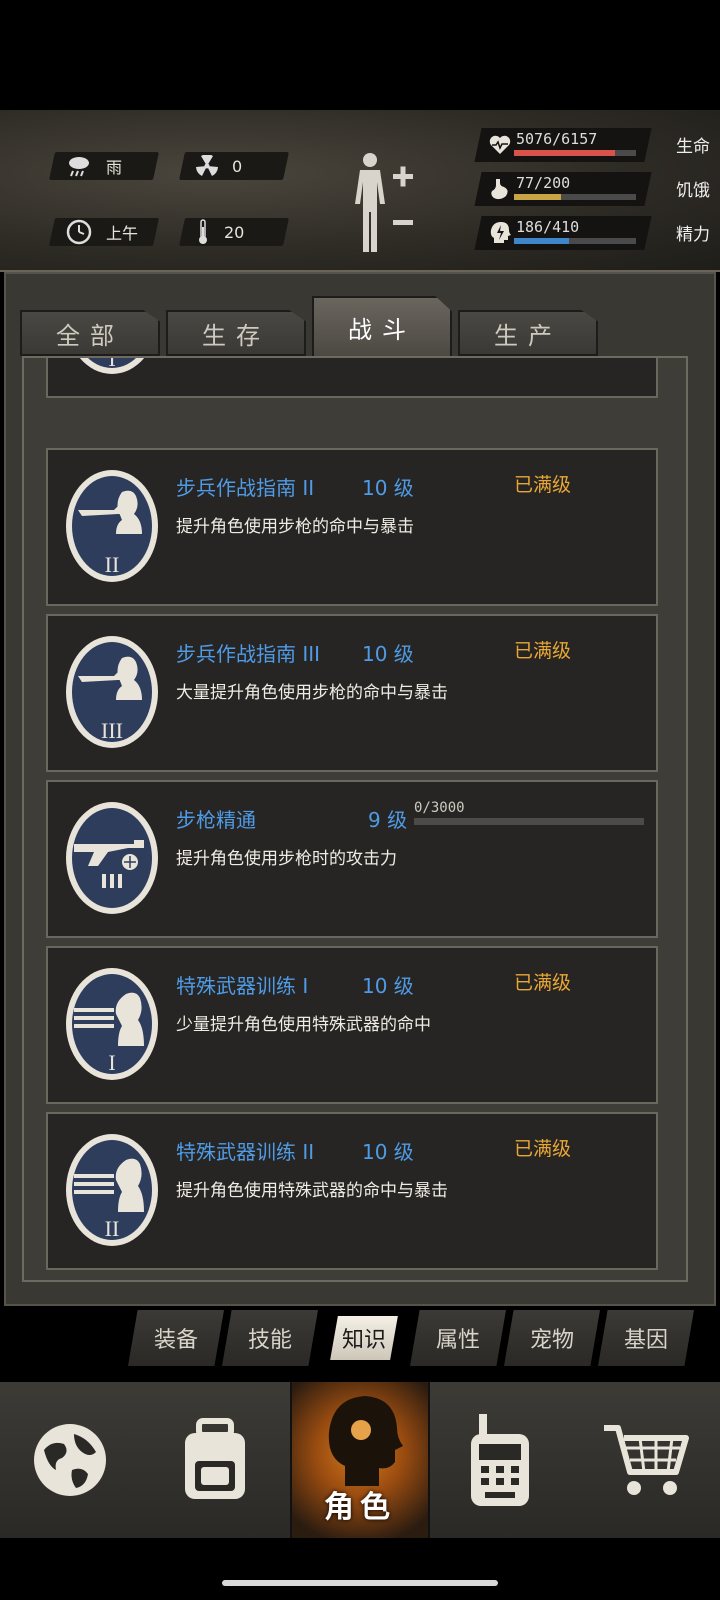 This screenshot has height=1600, width=720. Describe the element at coordinates (575, 197) in the screenshot. I see `hunger-bar` at that location.